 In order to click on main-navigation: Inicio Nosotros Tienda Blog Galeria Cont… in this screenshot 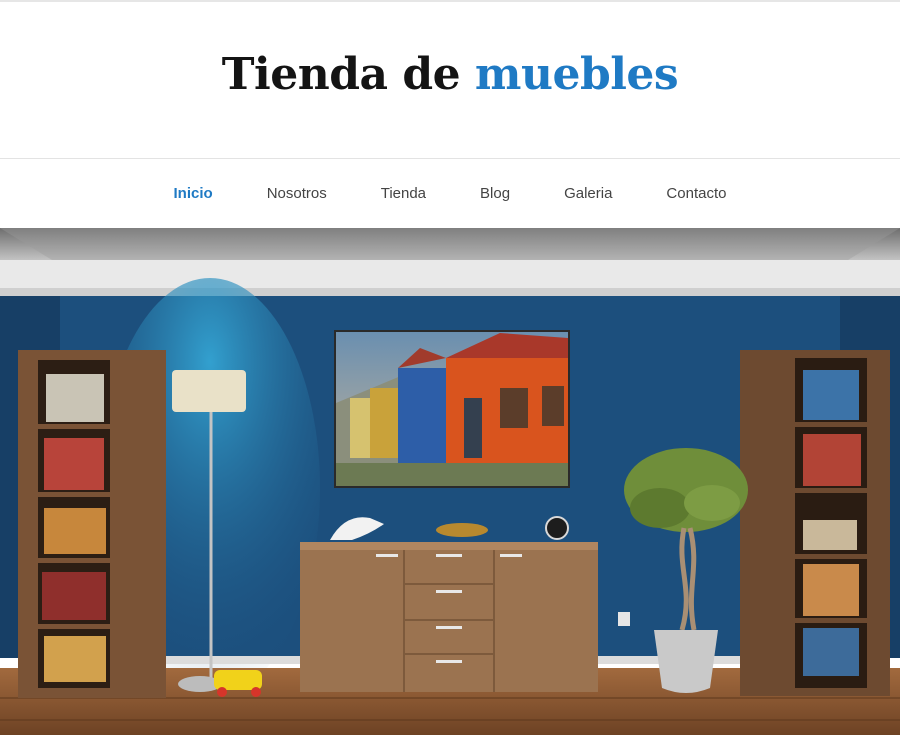, I will do `click(450, 194)`.